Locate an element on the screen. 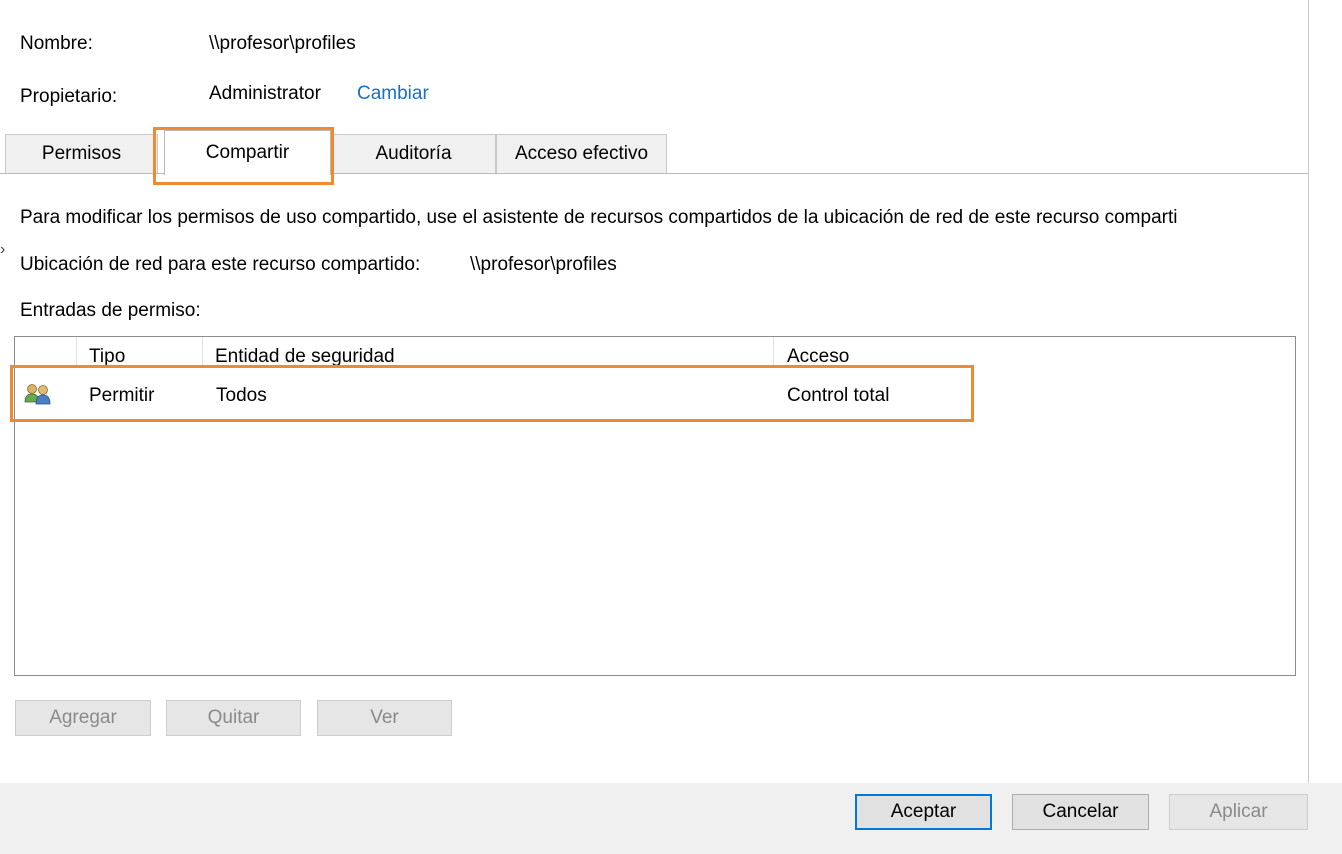 This screenshot has width=1342, height=854. tab-highlight-box is located at coordinates (243, 156).